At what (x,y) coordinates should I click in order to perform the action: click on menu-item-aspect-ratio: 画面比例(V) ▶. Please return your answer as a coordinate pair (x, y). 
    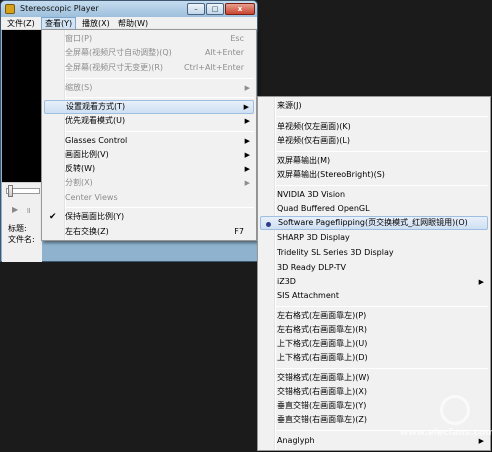
    Looking at the image, I should click on (149, 155).